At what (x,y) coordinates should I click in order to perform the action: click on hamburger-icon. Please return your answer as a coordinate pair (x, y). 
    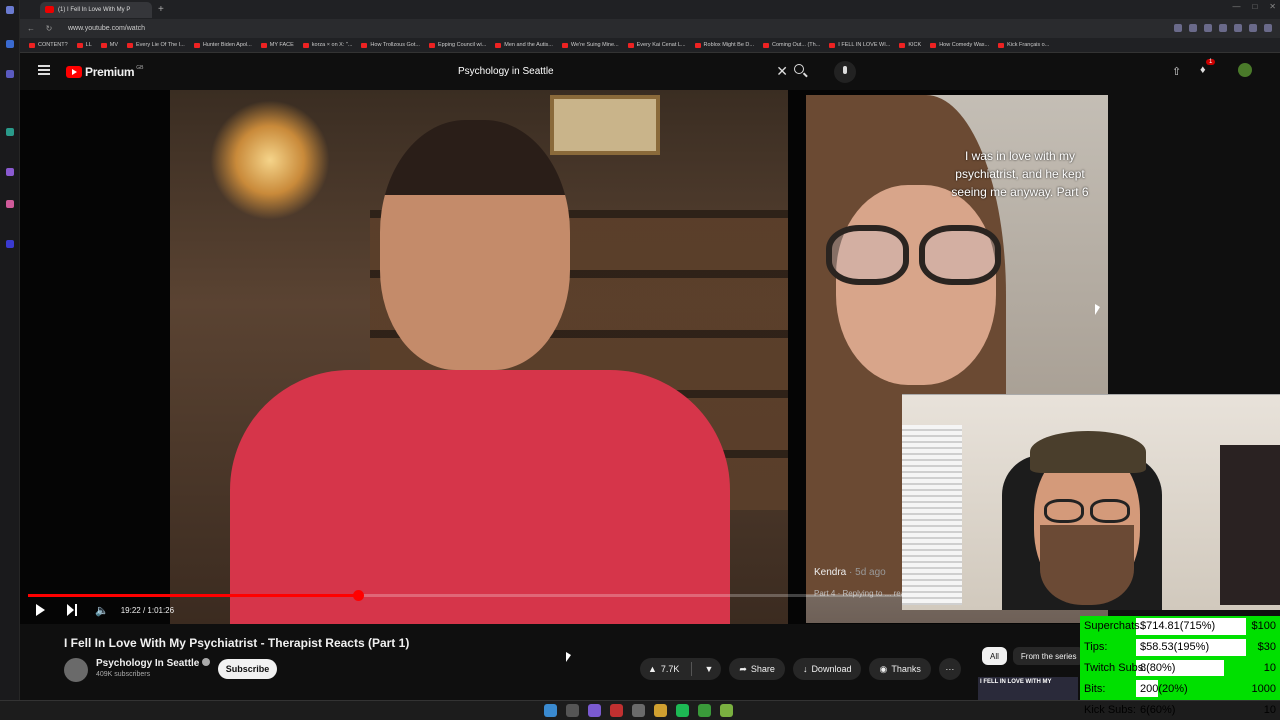
    Looking at the image, I should click on (44, 70).